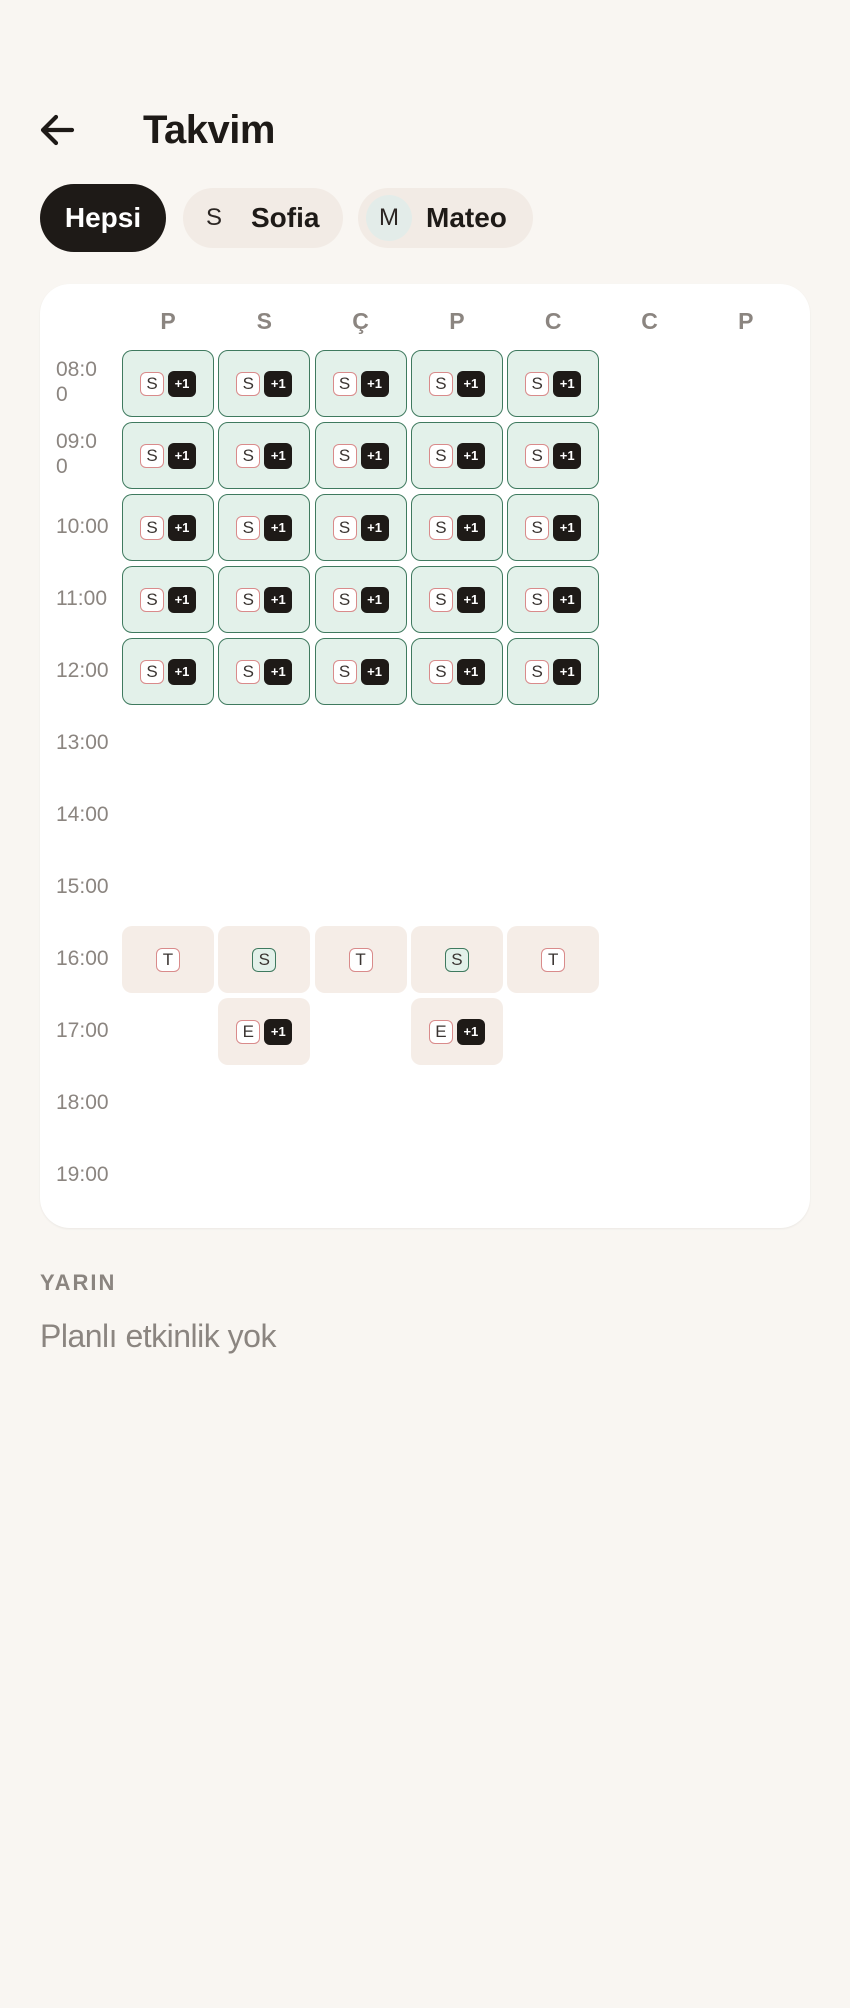 This screenshot has width=850, height=2008. What do you see at coordinates (82, 526) in the screenshot?
I see `time-label: 10:00` at bounding box center [82, 526].